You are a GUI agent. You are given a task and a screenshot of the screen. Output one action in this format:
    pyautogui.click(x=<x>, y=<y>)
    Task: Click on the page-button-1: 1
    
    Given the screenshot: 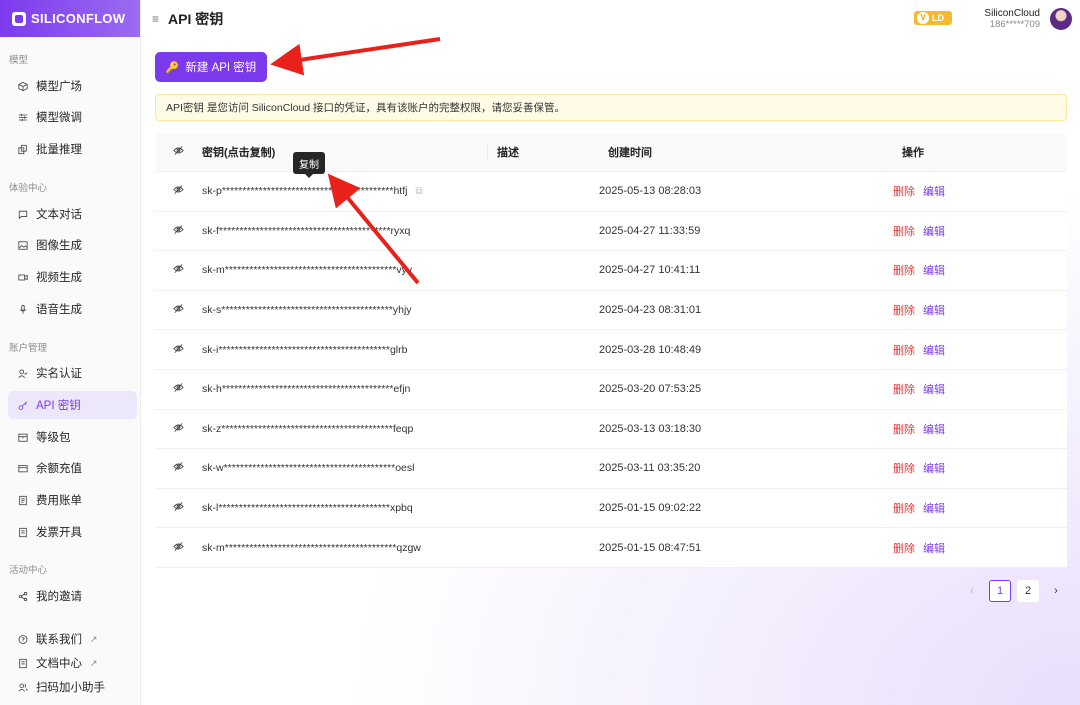 What is the action you would take?
    pyautogui.click(x=1000, y=591)
    